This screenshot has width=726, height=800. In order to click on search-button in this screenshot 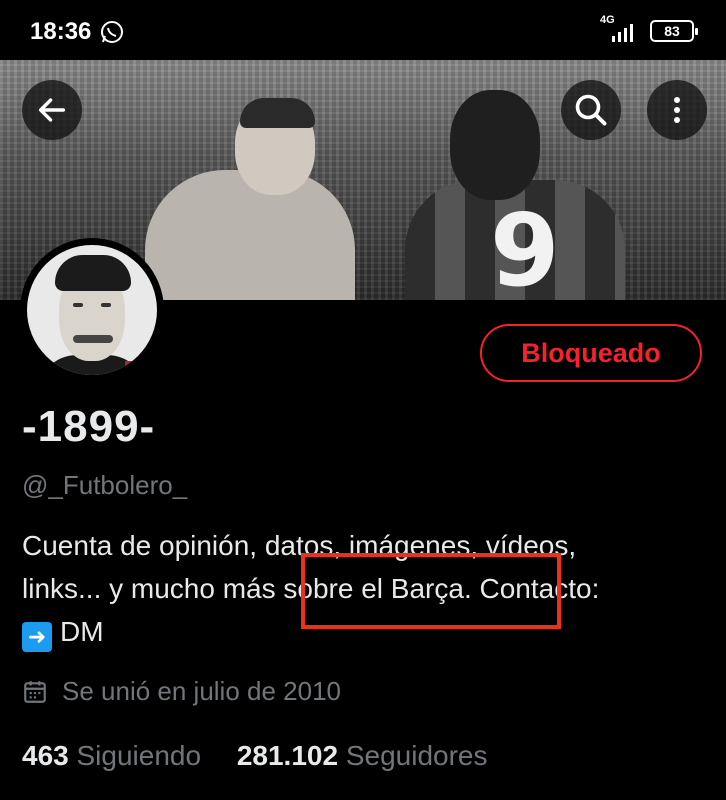, I will do `click(591, 110)`.